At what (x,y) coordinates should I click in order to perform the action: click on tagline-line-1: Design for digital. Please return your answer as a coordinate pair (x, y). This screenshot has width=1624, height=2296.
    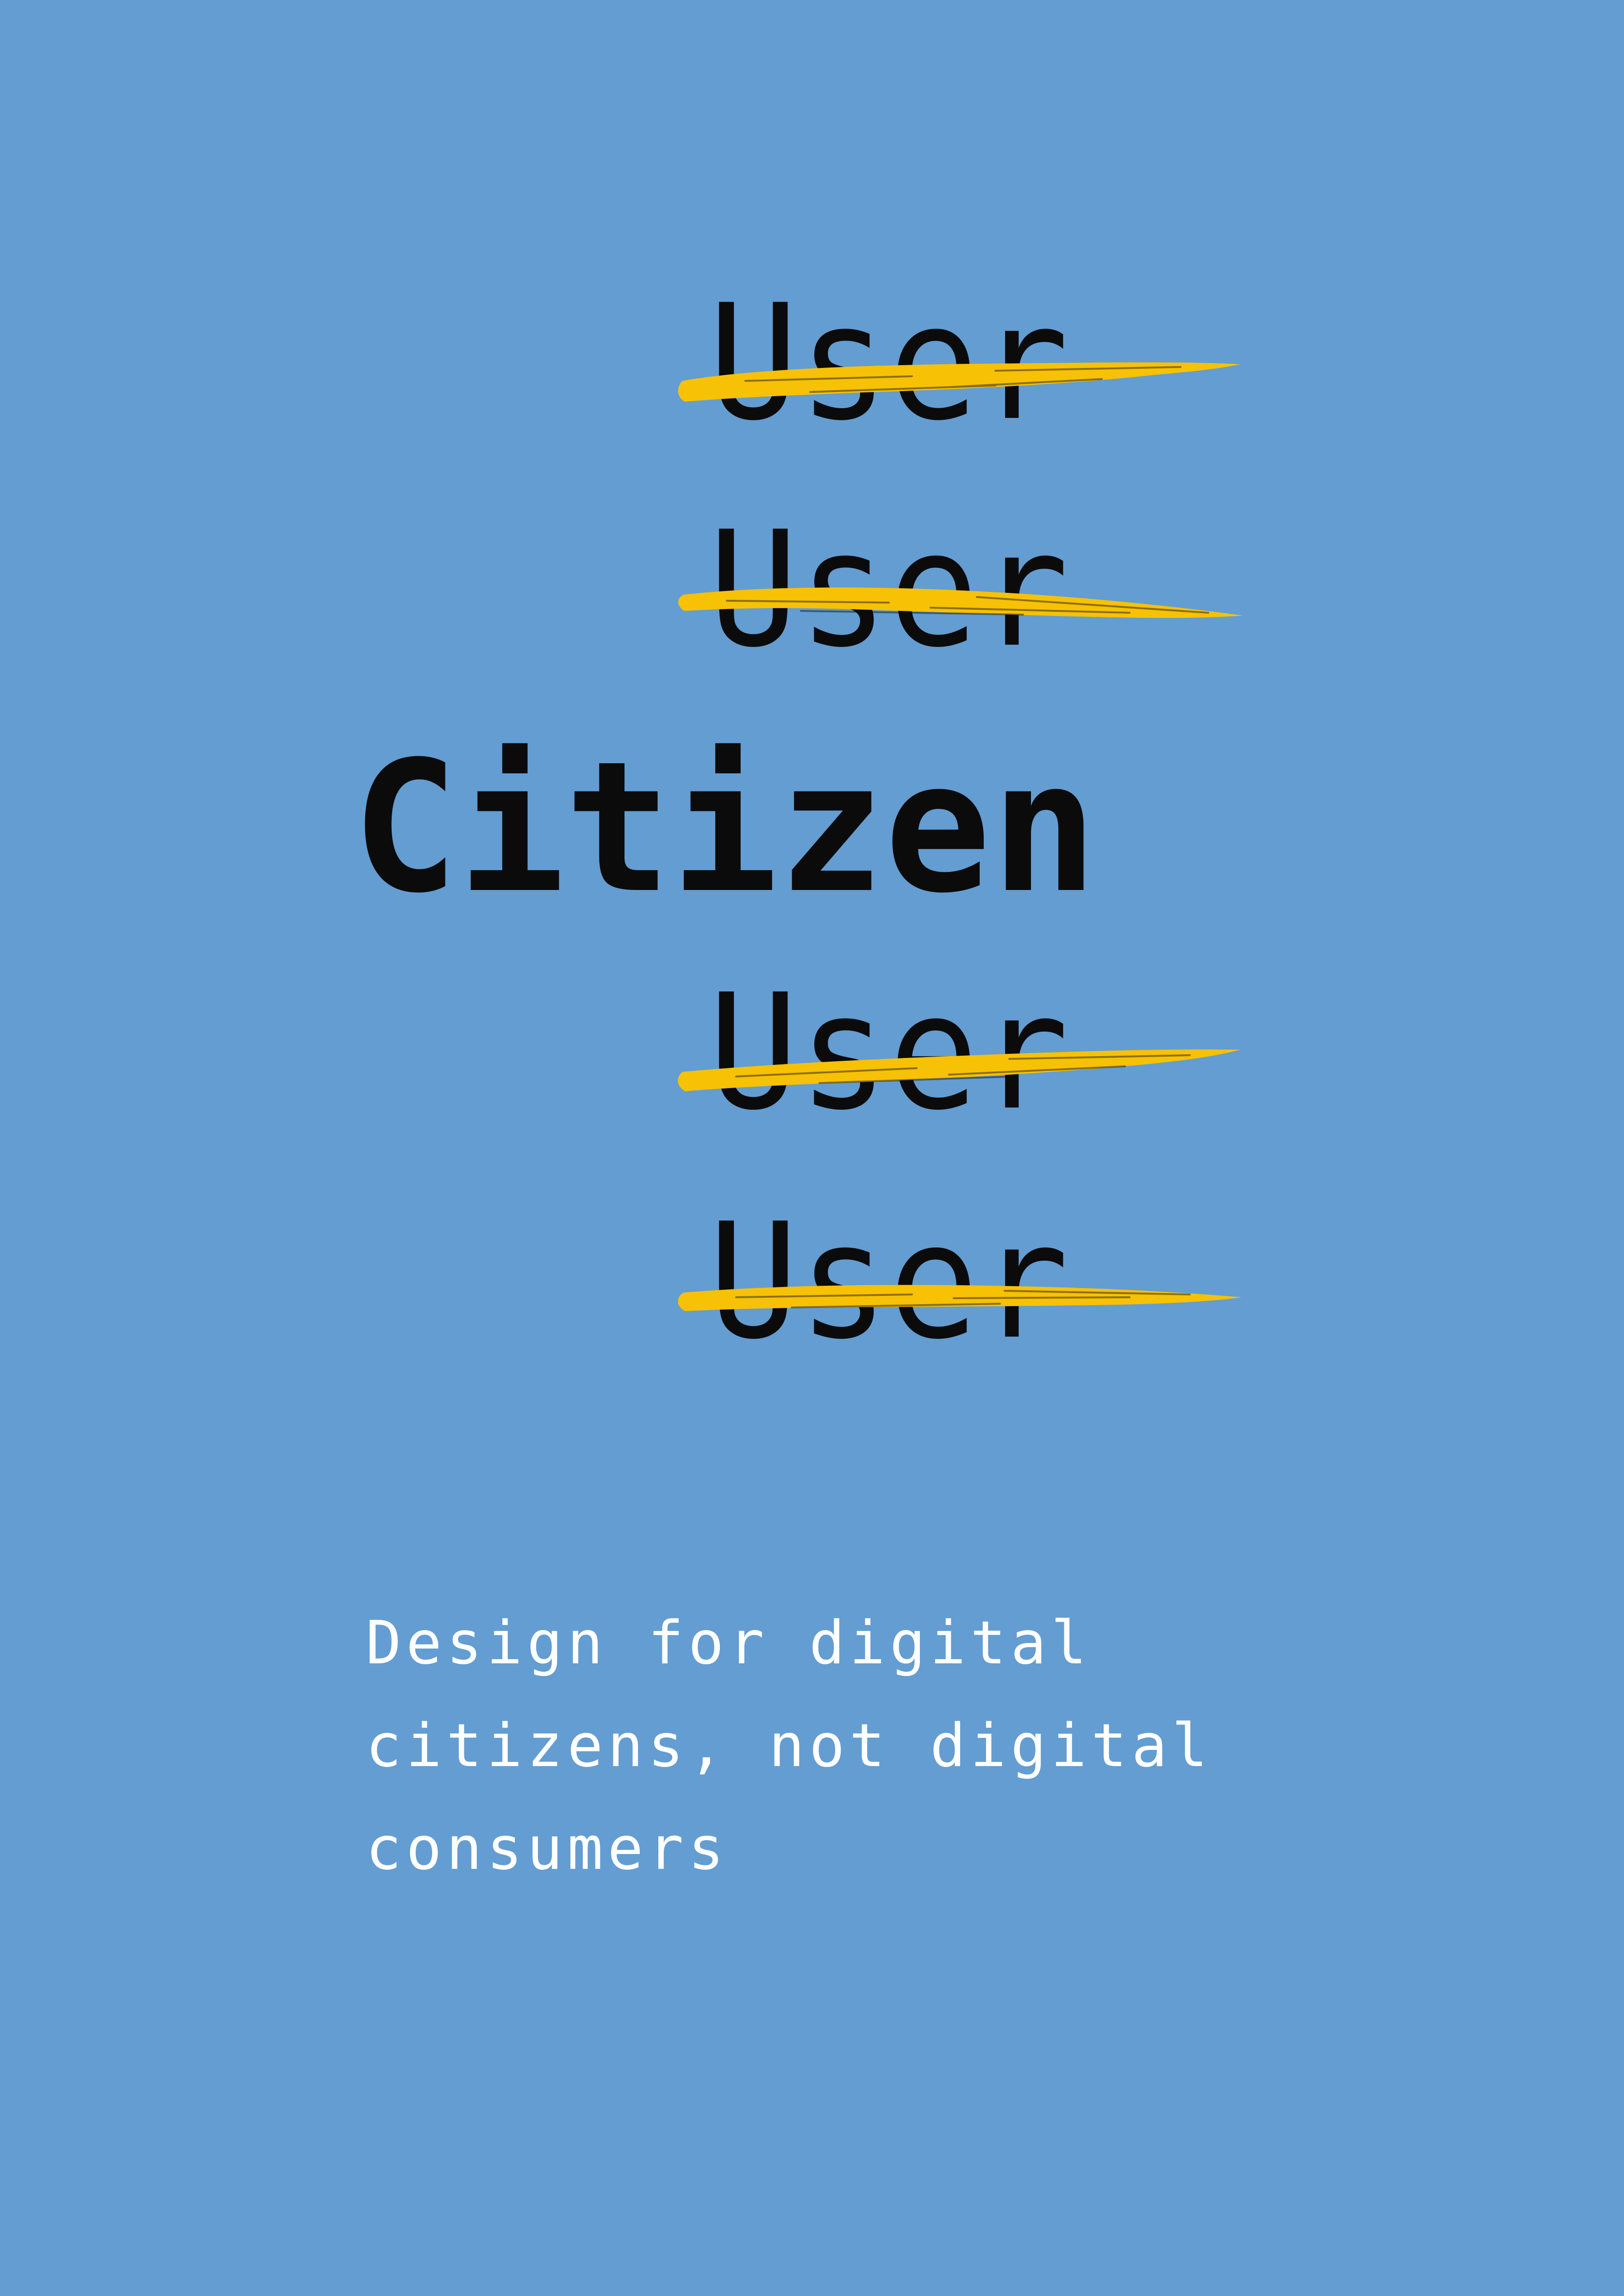
    Looking at the image, I should click on (729, 1643).